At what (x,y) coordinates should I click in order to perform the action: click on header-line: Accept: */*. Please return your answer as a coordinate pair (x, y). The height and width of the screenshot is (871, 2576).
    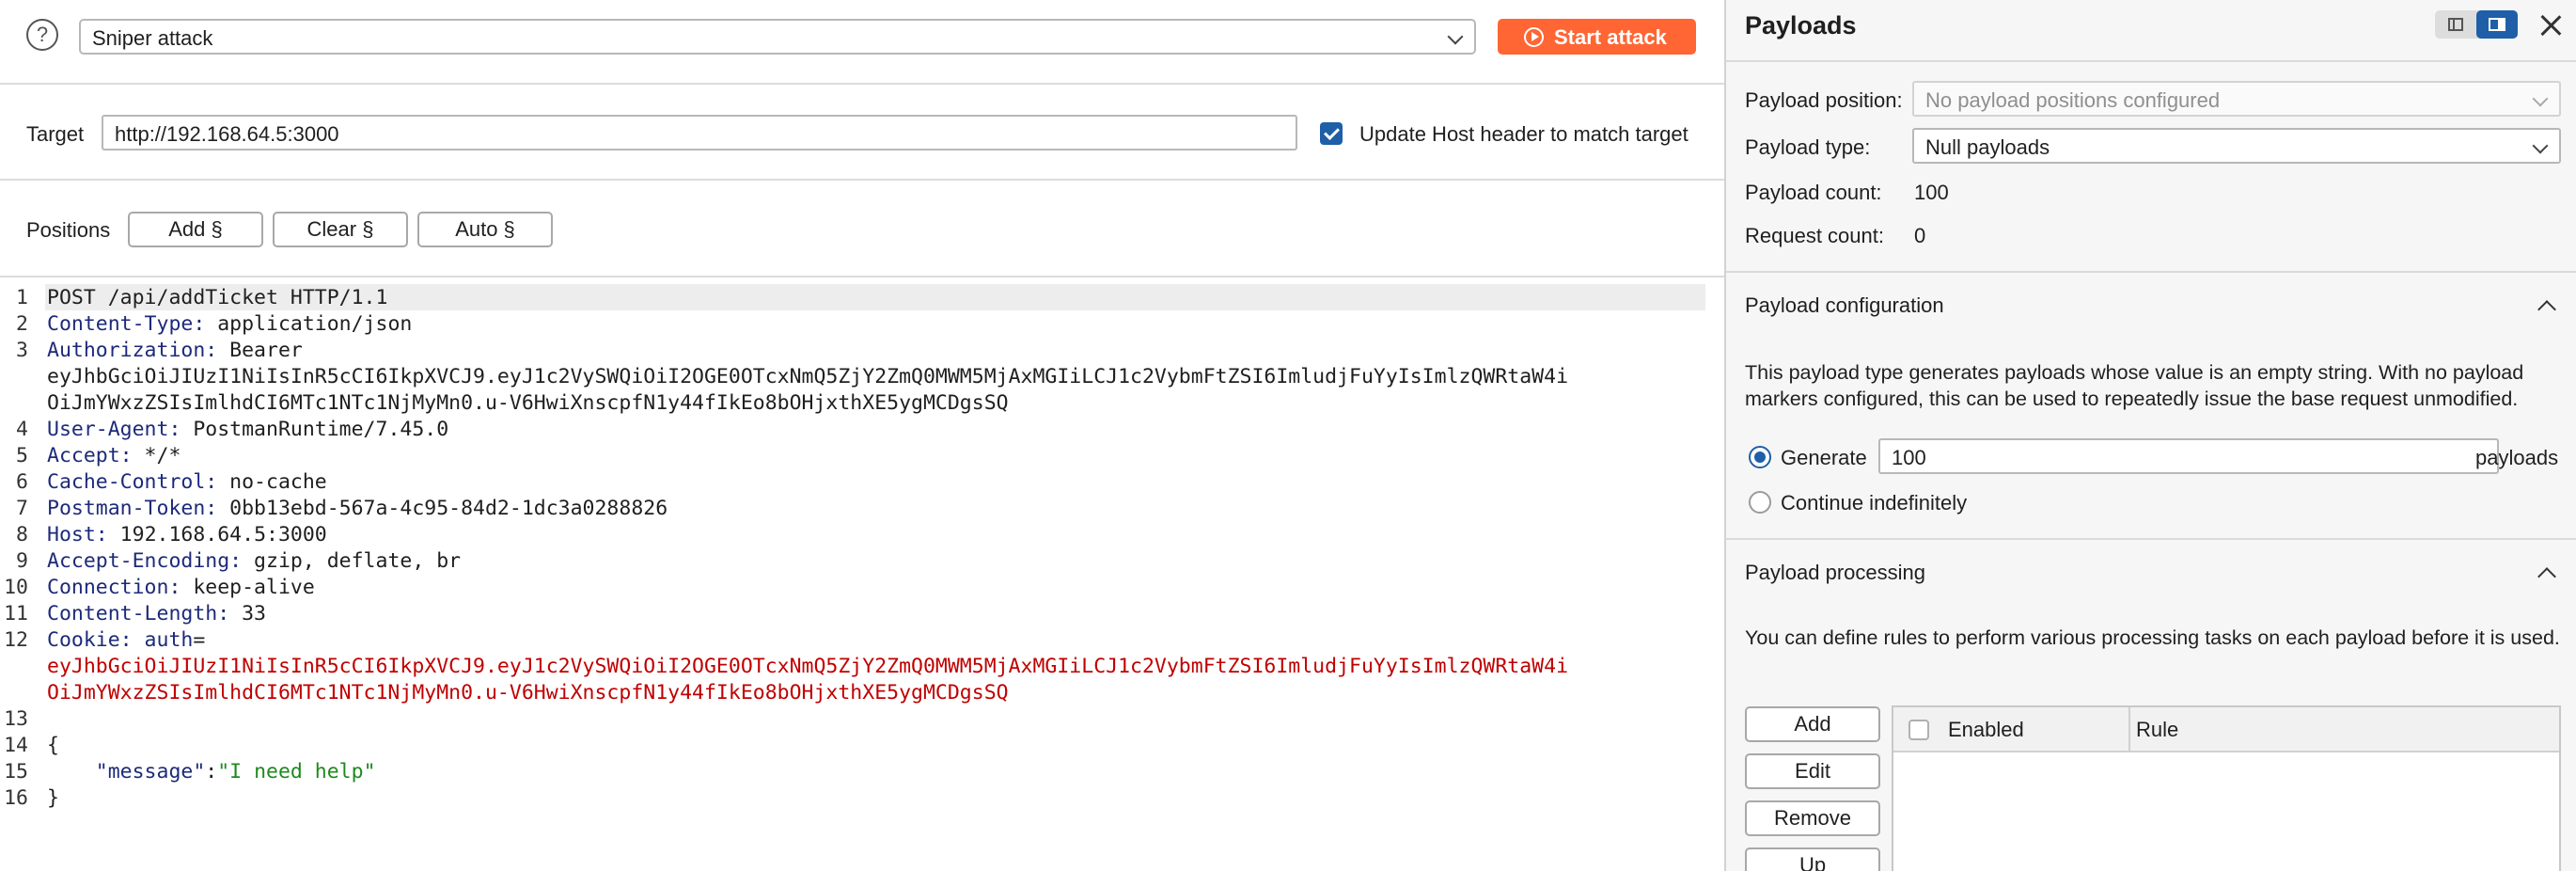
    Looking at the image, I should click on (114, 455).